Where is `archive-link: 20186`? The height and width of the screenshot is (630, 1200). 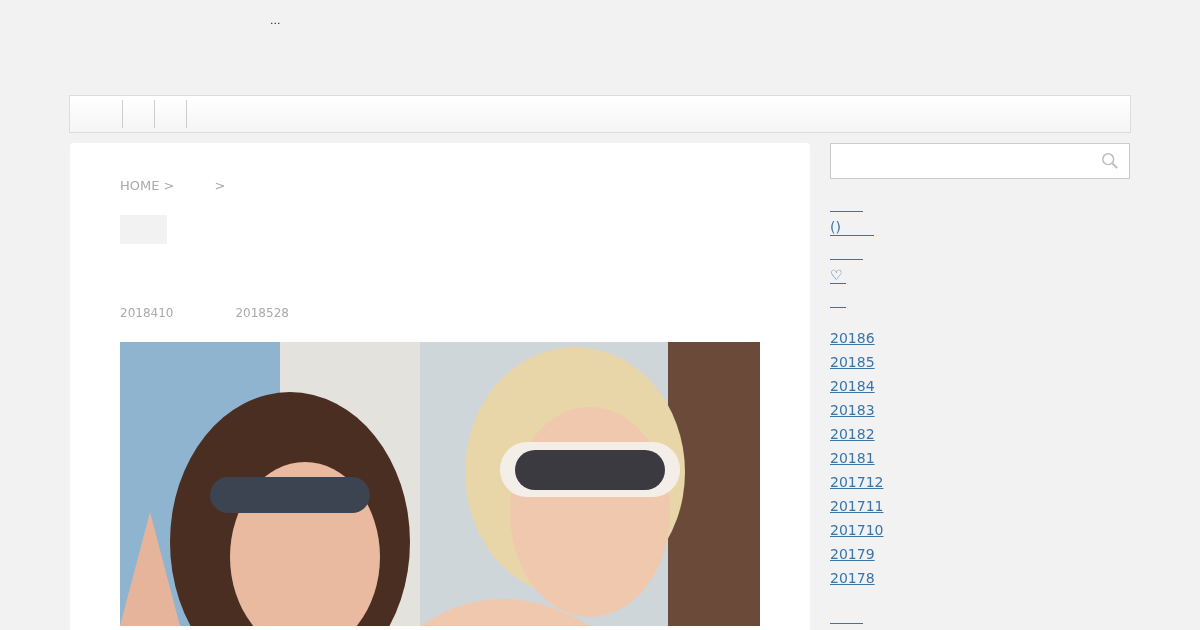
archive-link: 20186 is located at coordinates (852, 339).